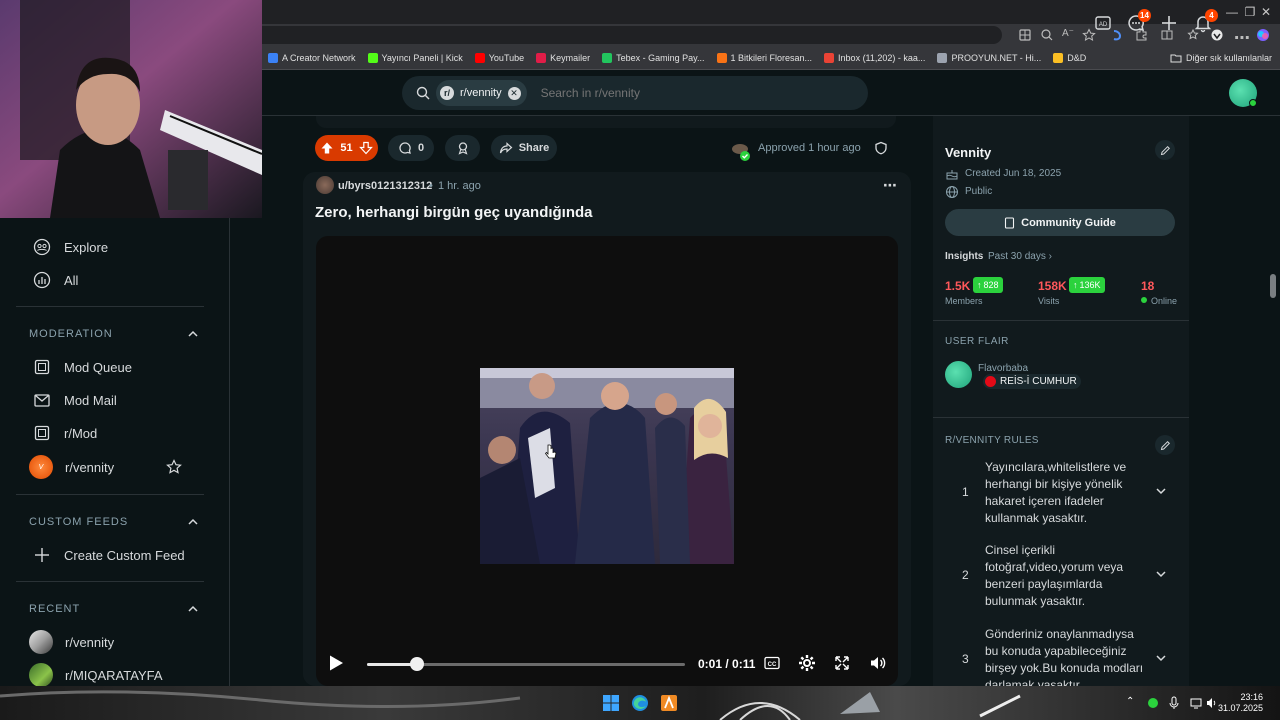 This screenshot has width=1280, height=720. Describe the element at coordinates (111, 642) in the screenshot. I see `nav-recent-vennity: r/vennity` at that location.